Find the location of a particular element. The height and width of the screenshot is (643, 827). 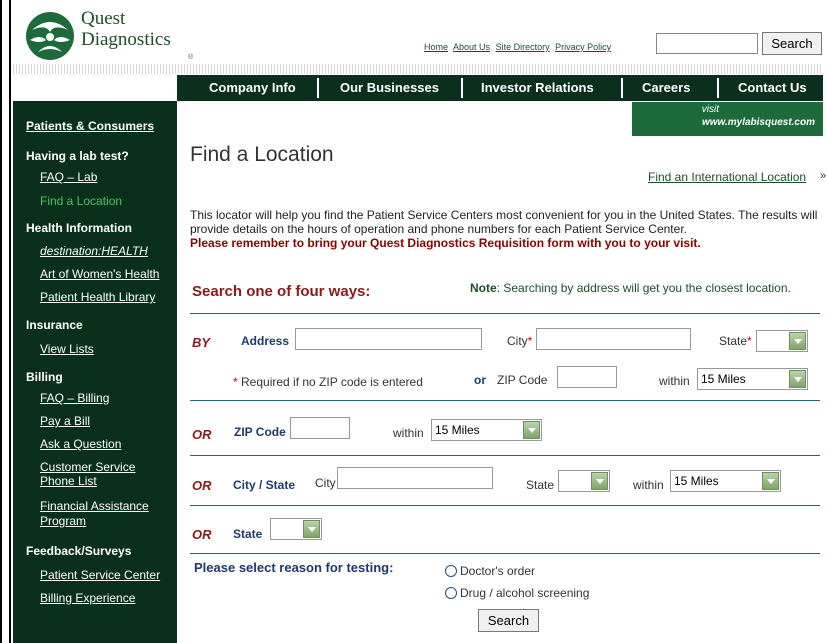

home-link: Home is located at coordinates (436, 47).